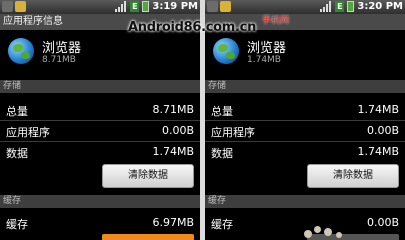  What do you see at coordinates (325, 231) in the screenshot?
I see `paw-logo-icon` at bounding box center [325, 231].